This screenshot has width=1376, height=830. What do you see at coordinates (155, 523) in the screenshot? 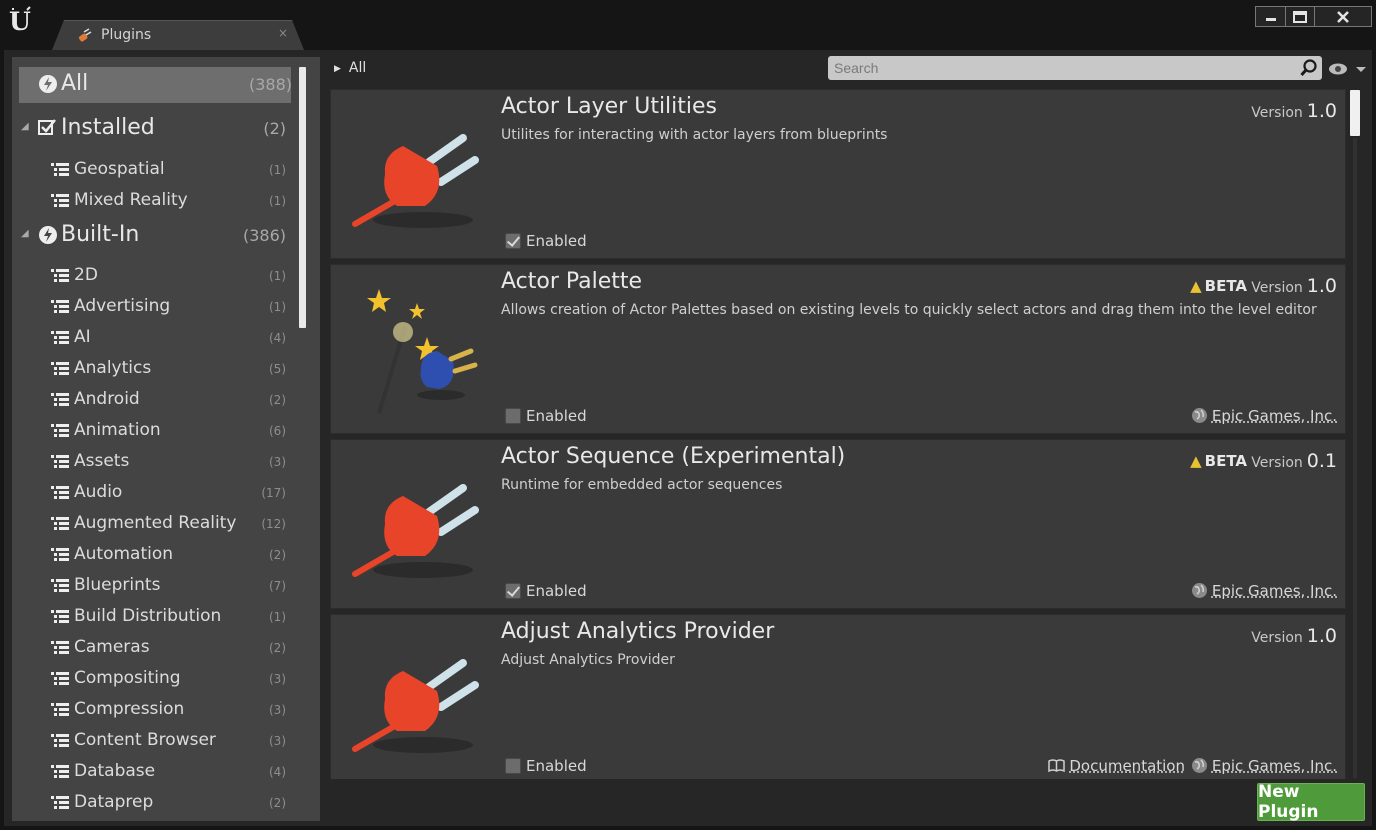
I see `subcategory-label: Augmented Reality` at bounding box center [155, 523].